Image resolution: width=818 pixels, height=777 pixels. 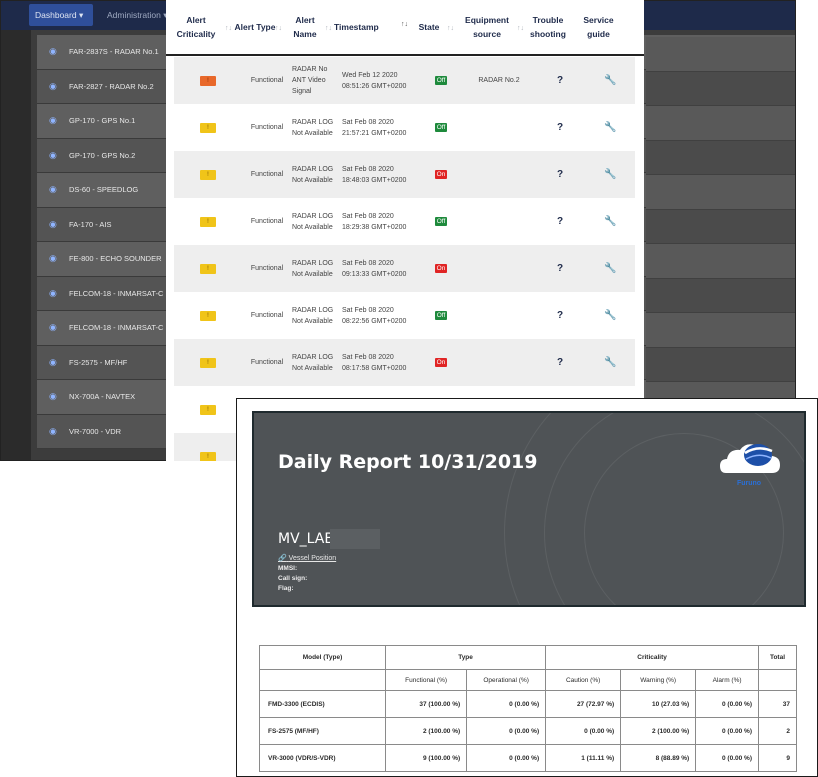 I want to click on nav-administration-button: Administration ▾, so click(x=137, y=15).